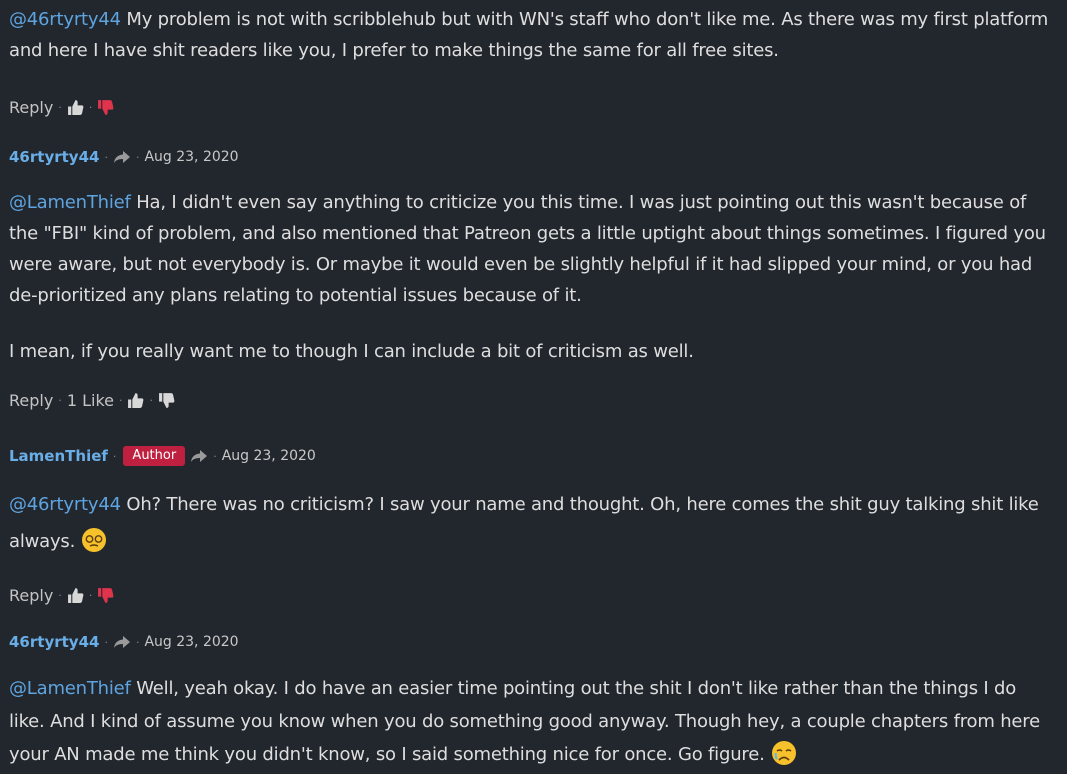  I want to click on comment-author: LamenThief, so click(58, 456).